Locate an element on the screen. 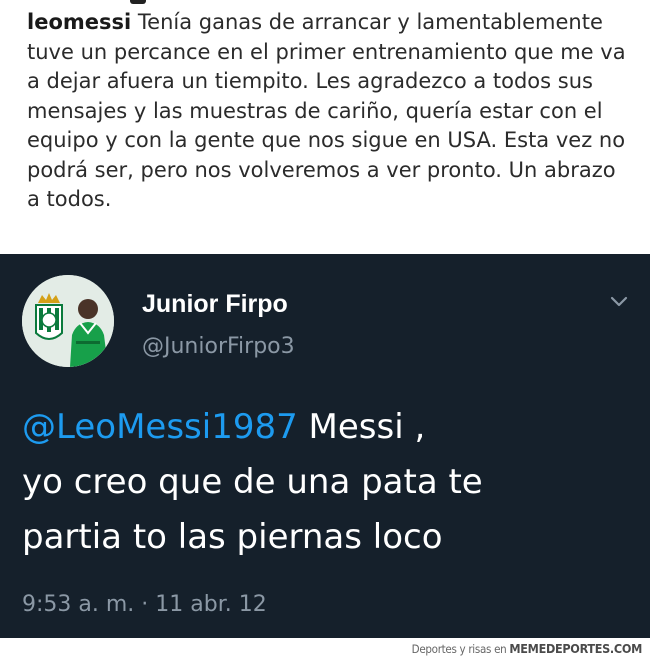  mention-link: @LeoMessi1987 is located at coordinates (160, 427).